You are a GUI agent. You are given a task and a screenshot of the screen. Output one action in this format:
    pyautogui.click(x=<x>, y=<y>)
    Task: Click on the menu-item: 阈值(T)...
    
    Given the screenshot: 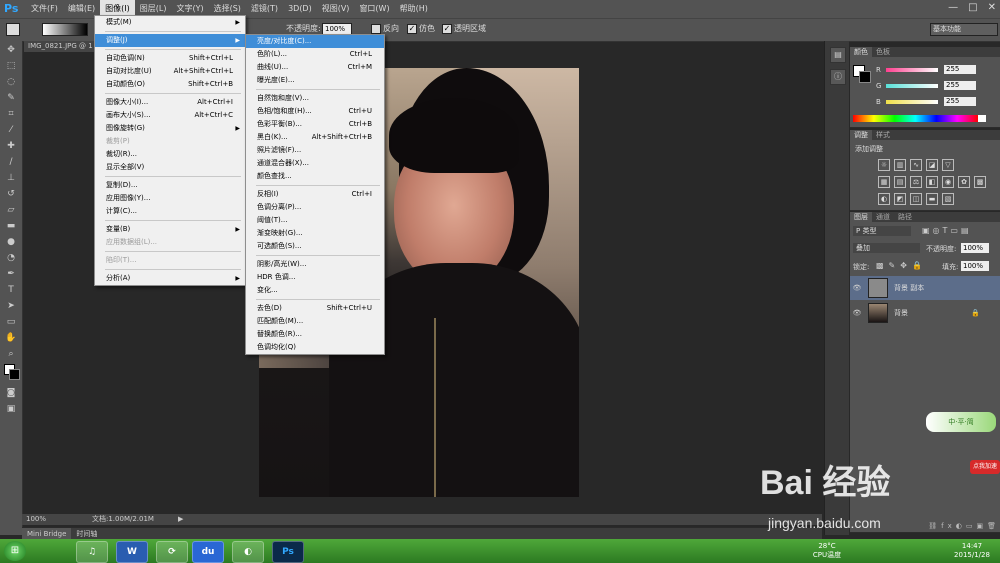 What is the action you would take?
    pyautogui.click(x=315, y=220)
    